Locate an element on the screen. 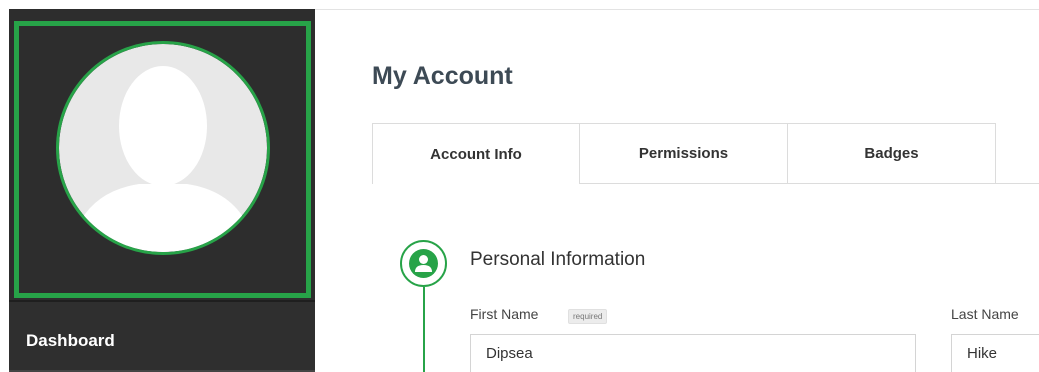 The image size is (1039, 372). avatar is located at coordinates (163, 148).